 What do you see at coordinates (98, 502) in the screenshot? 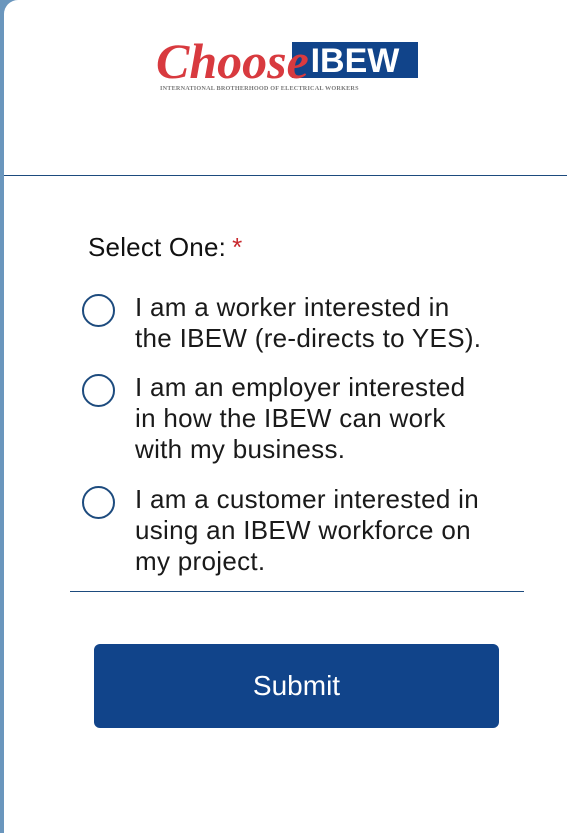
I see `radio-button-customer` at bounding box center [98, 502].